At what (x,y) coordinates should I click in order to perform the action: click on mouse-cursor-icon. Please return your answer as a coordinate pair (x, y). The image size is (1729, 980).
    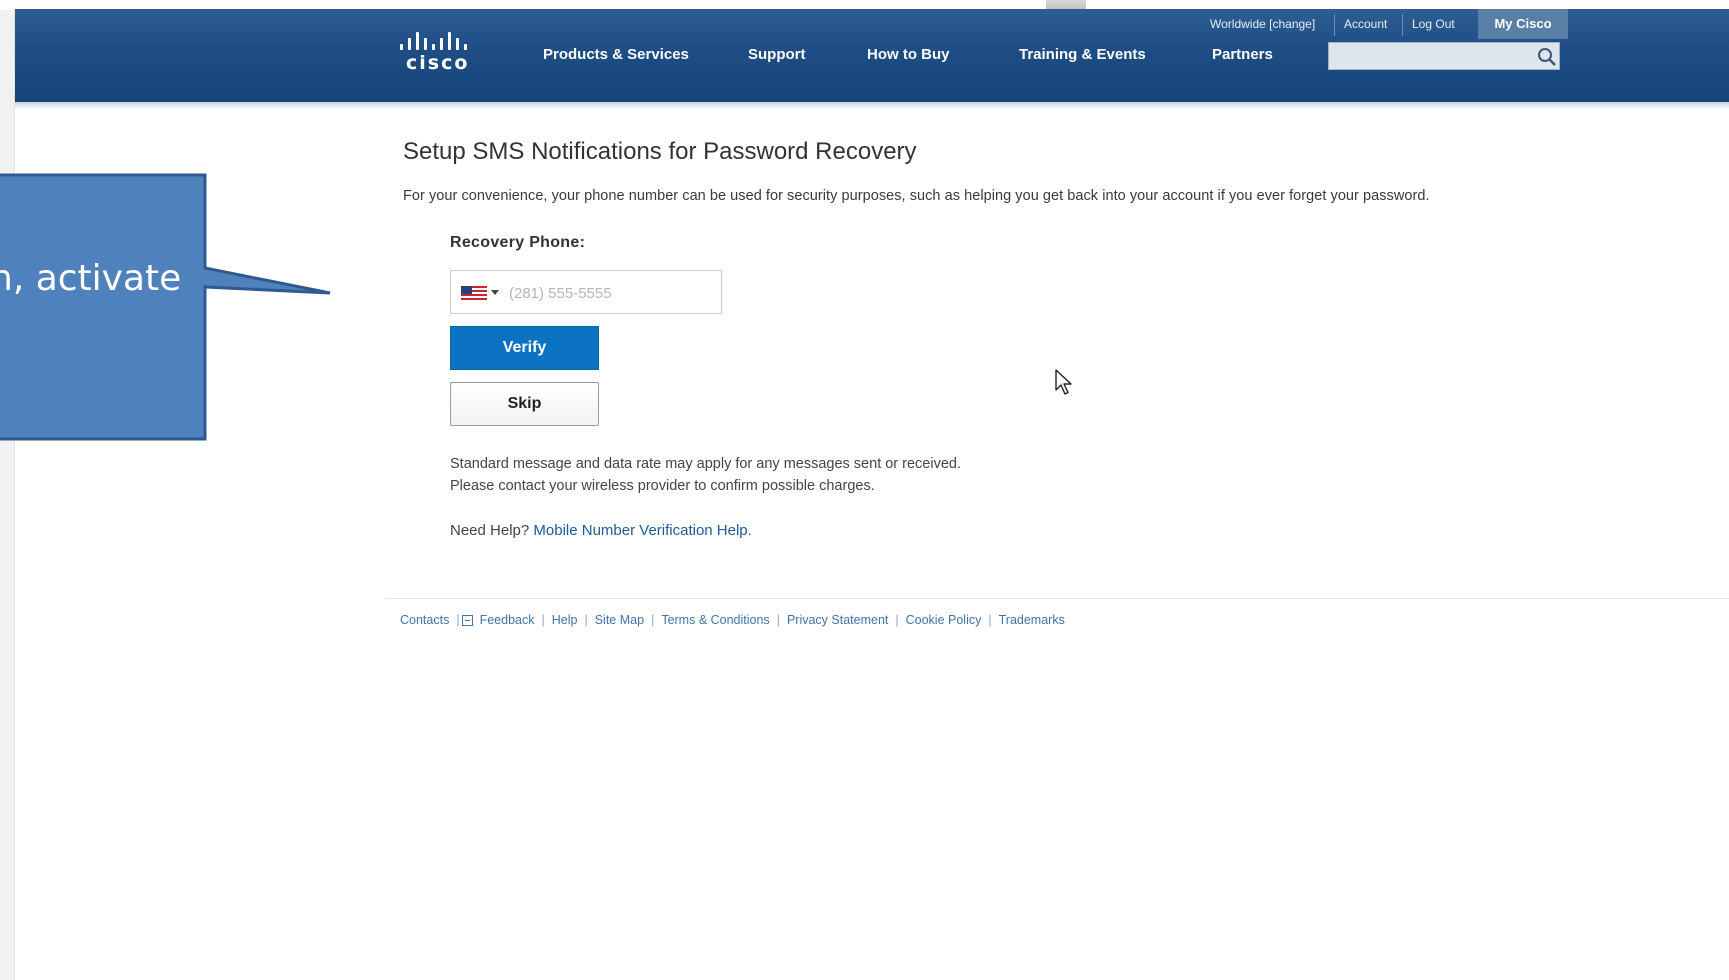
    Looking at the image, I should click on (1063, 382).